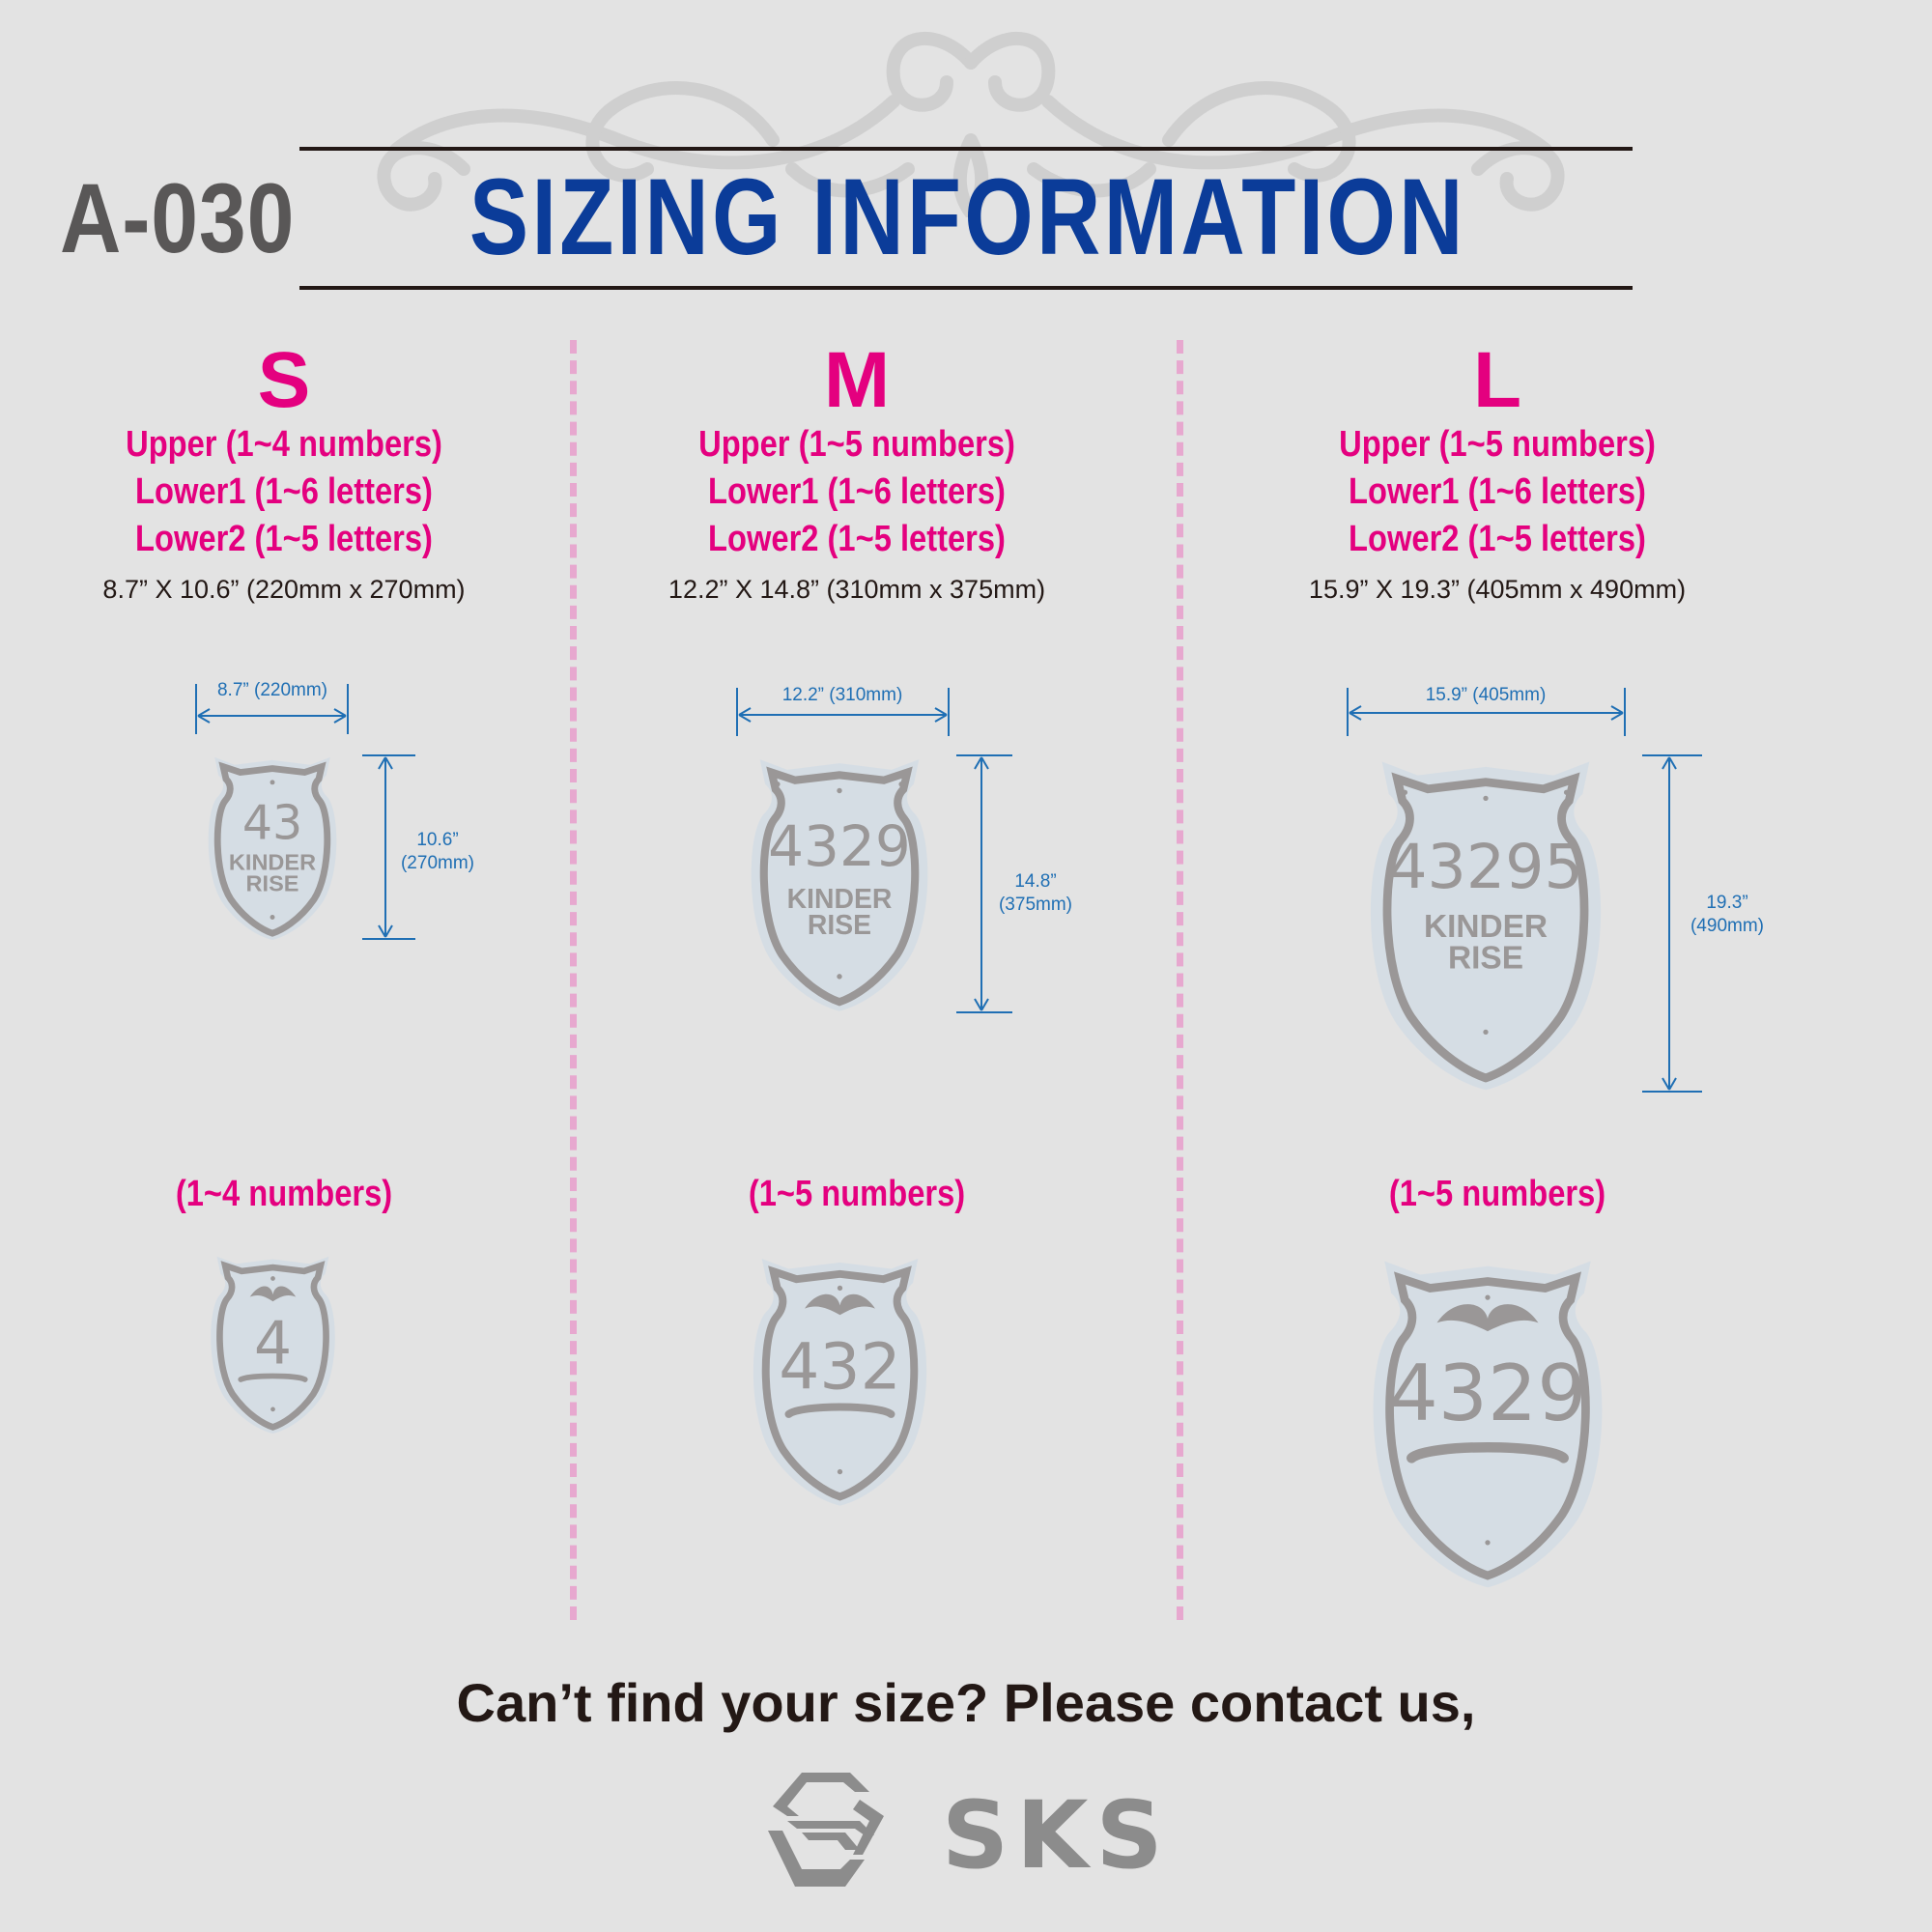 The height and width of the screenshot is (1932, 1932). What do you see at coordinates (1497, 491) in the screenshot?
I see `size-l-lower1-rule: Lower1 (1~6 letters)` at bounding box center [1497, 491].